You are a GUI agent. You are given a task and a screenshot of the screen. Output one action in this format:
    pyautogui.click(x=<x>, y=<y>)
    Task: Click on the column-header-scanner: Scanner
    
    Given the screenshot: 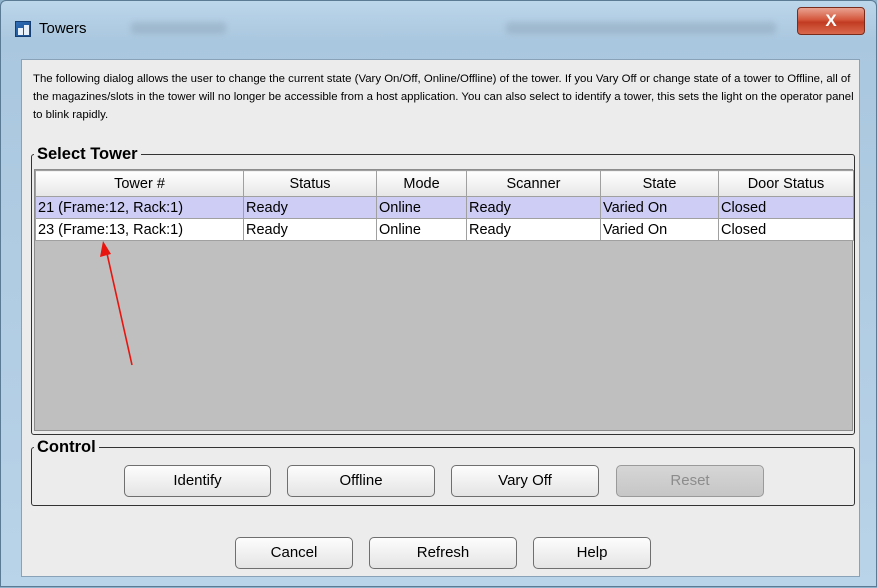 What is the action you would take?
    pyautogui.click(x=533, y=183)
    